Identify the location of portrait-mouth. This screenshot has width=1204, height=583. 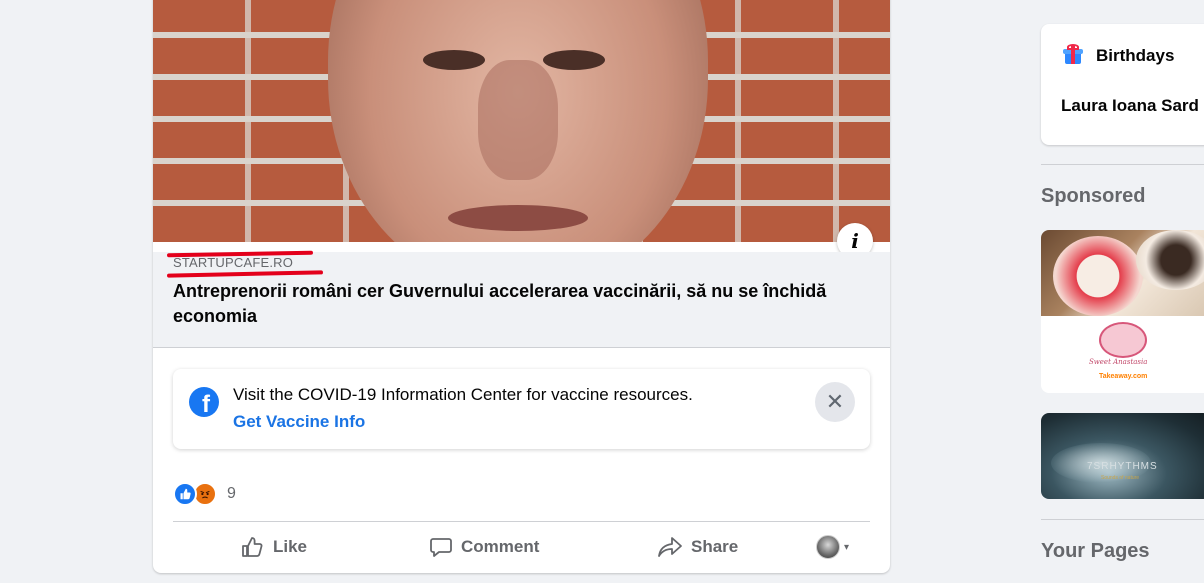
(518, 218).